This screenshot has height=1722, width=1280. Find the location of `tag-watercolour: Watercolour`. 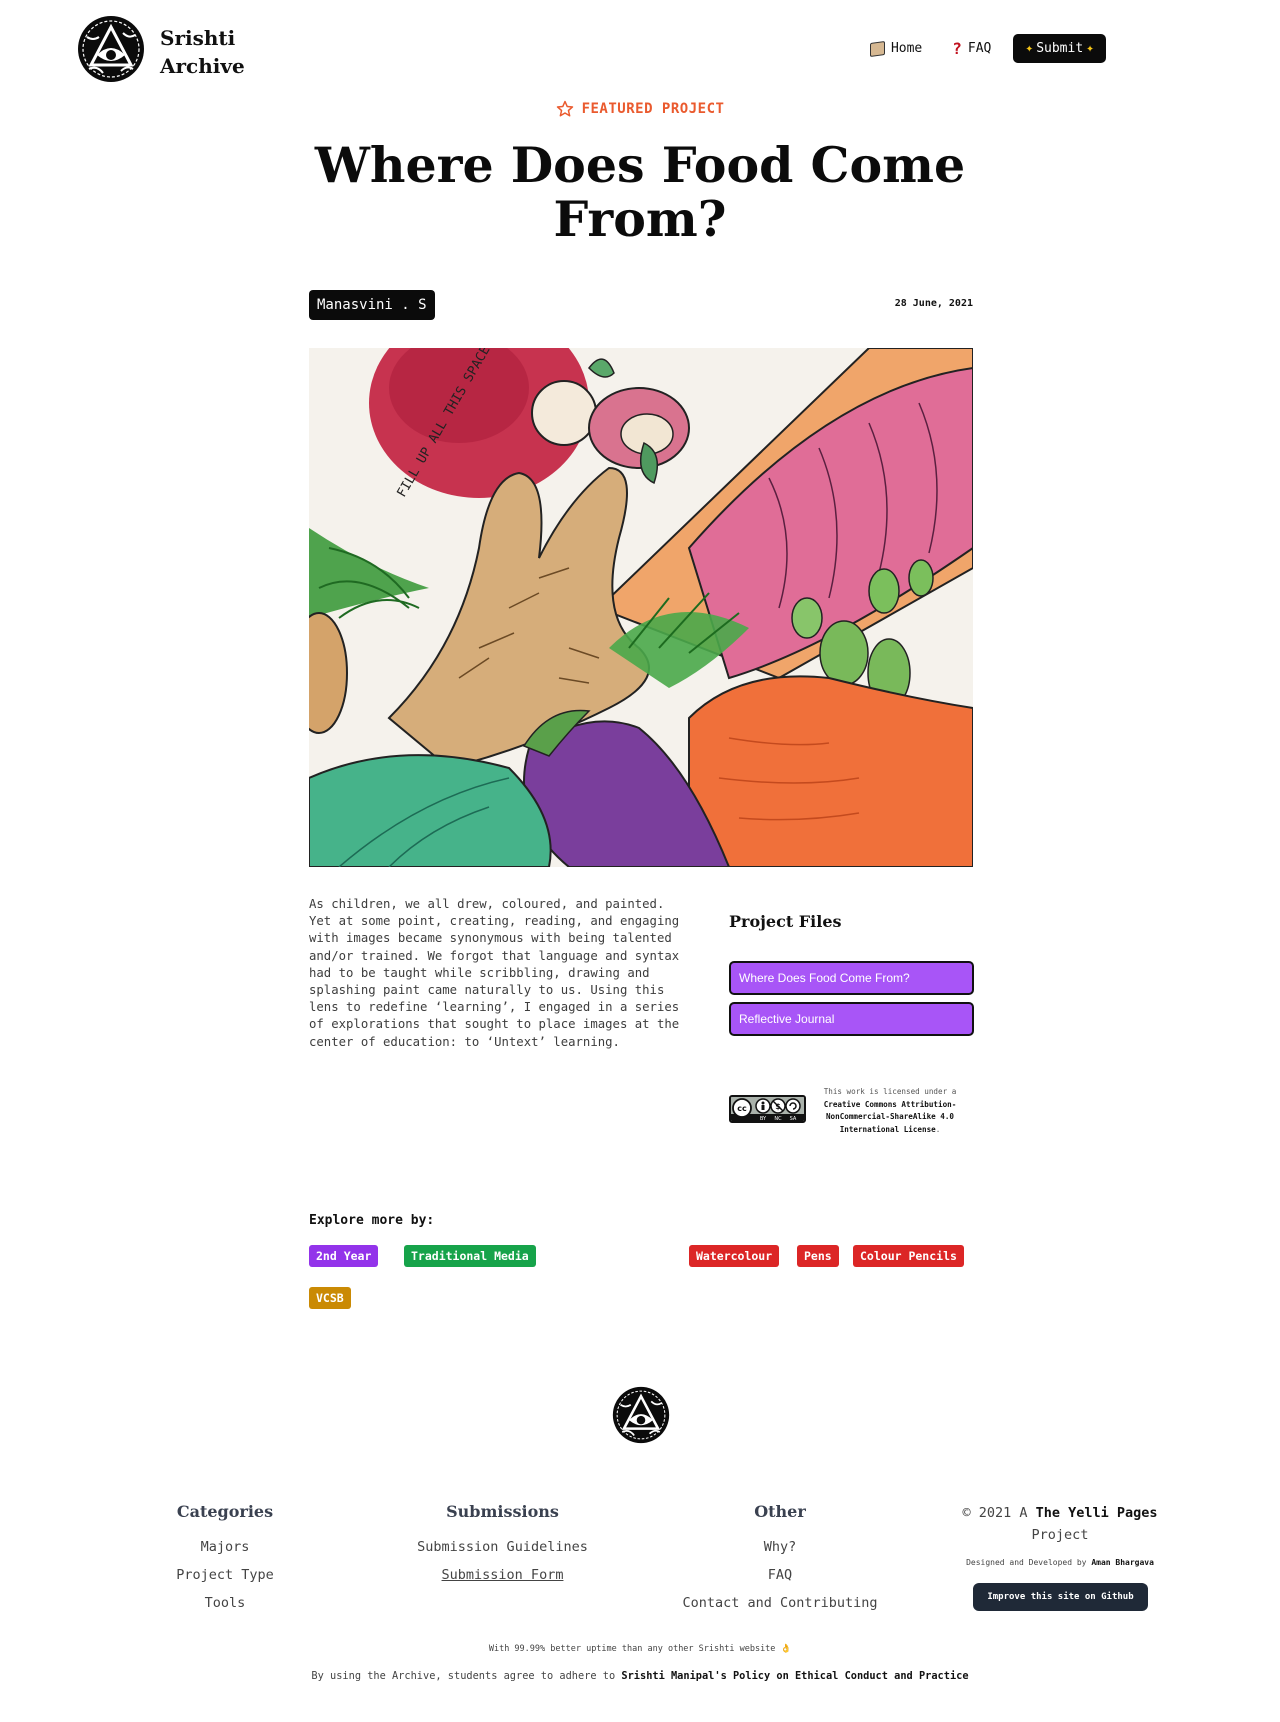

tag-watercolour: Watercolour is located at coordinates (734, 1256).